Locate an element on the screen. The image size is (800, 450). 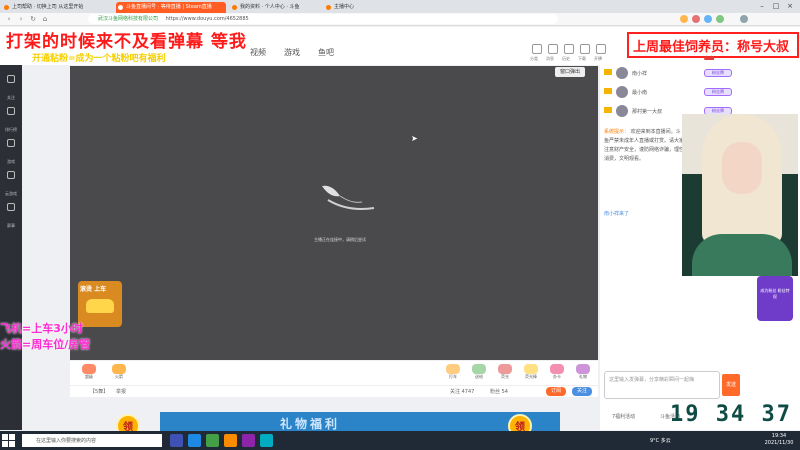
close-icon: × is located at coordinates (790, 6).